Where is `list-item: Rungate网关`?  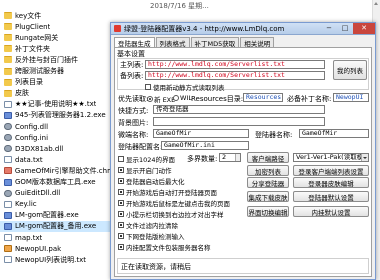
list-item: Rungate网关 is located at coordinates (56, 37).